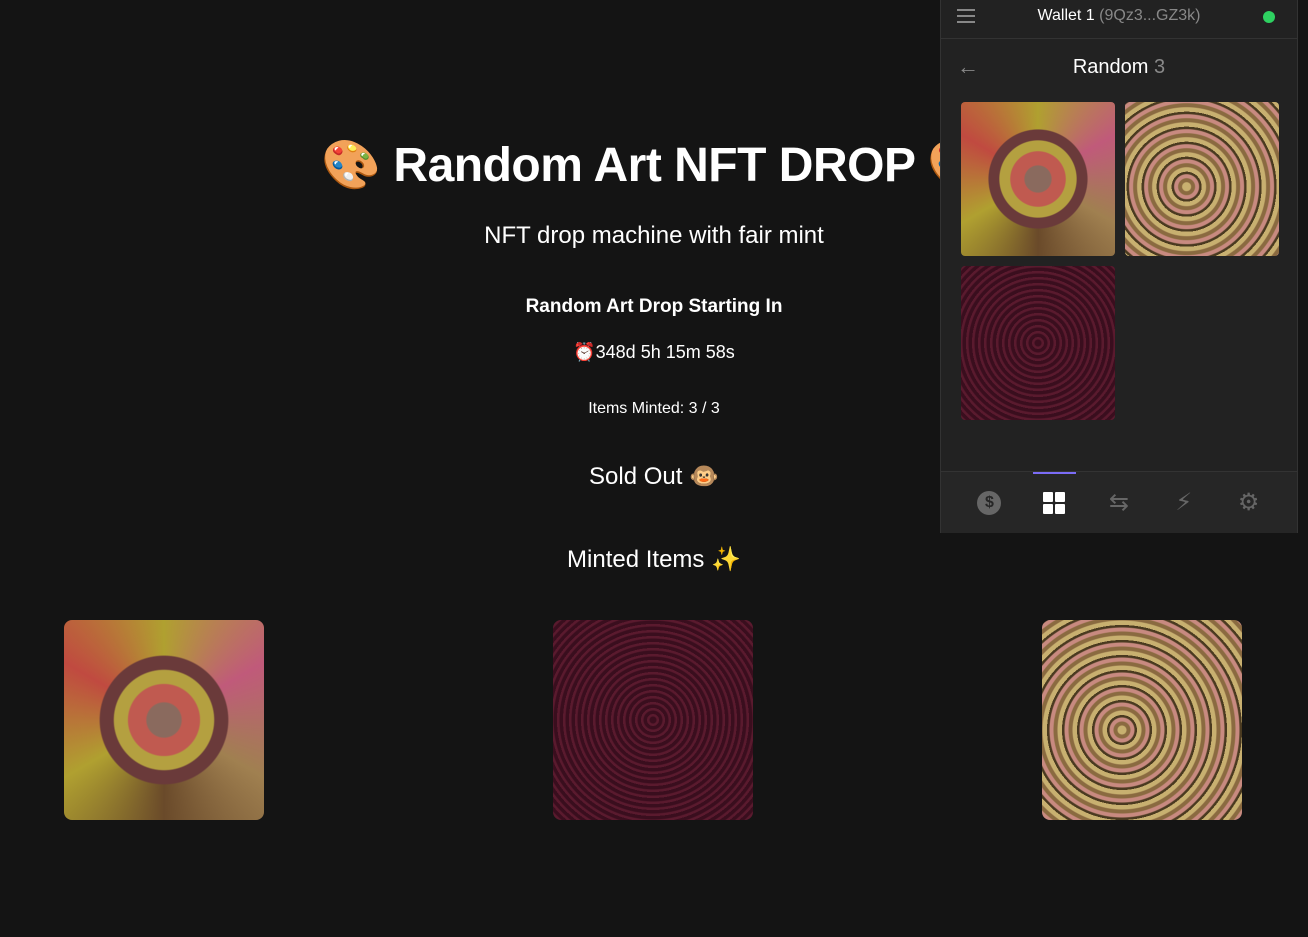 The image size is (1308, 937). I want to click on wallet-name: Wallet 1, so click(1066, 15).